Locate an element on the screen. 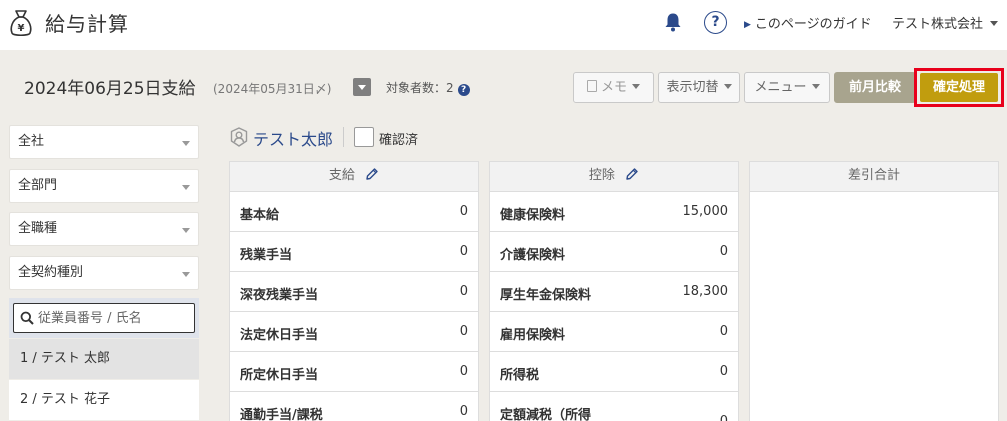  menu-button: メニュー is located at coordinates (787, 87).